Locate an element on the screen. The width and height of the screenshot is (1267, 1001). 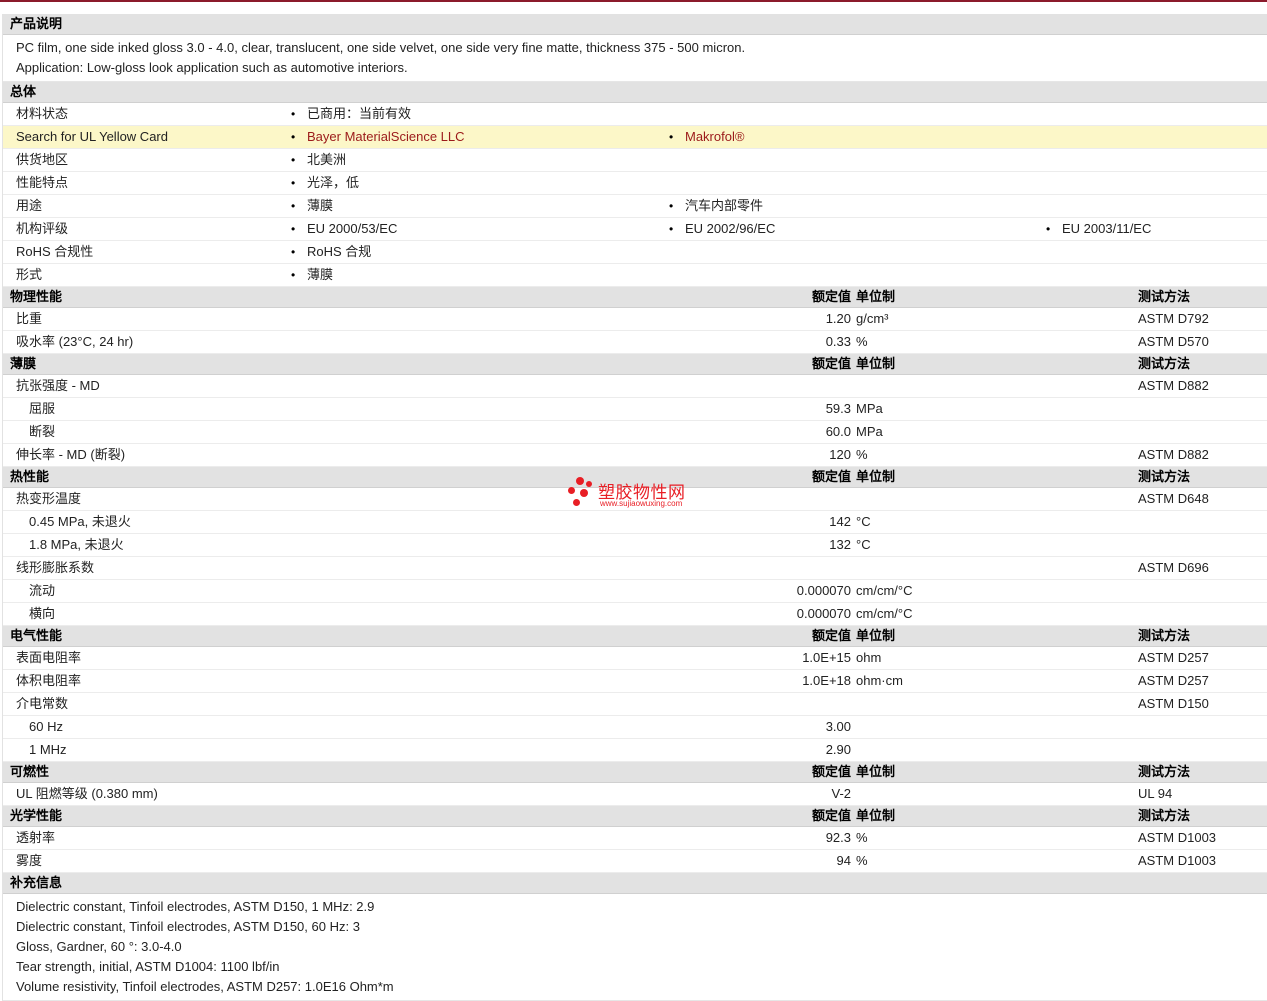
row-test-method: ASTM D882 is located at coordinates (1173, 454).